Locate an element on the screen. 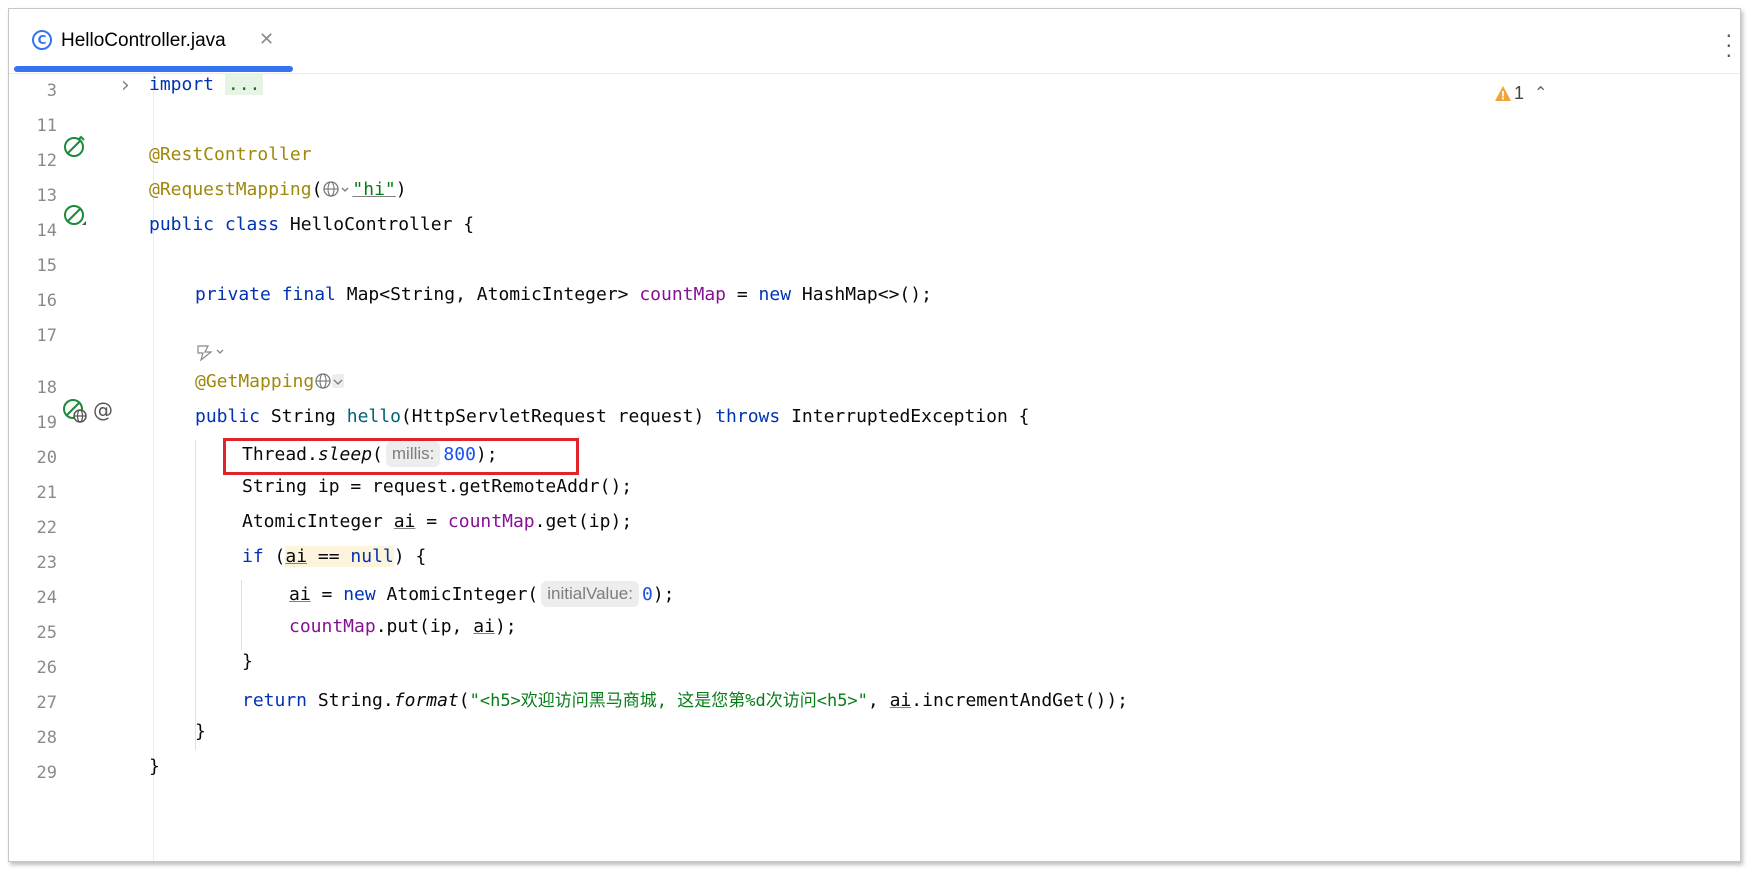 This screenshot has width=1749, height=870. warning-count: 1 is located at coordinates (1519, 93).